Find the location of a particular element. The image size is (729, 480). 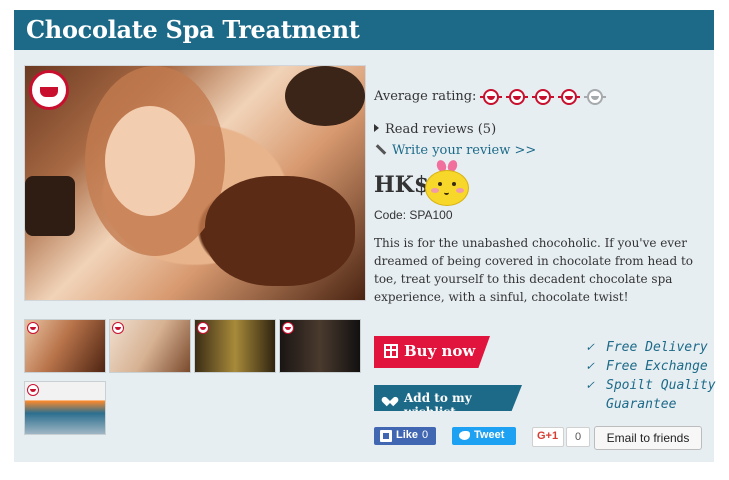

triangle-right-icon is located at coordinates (376, 128).